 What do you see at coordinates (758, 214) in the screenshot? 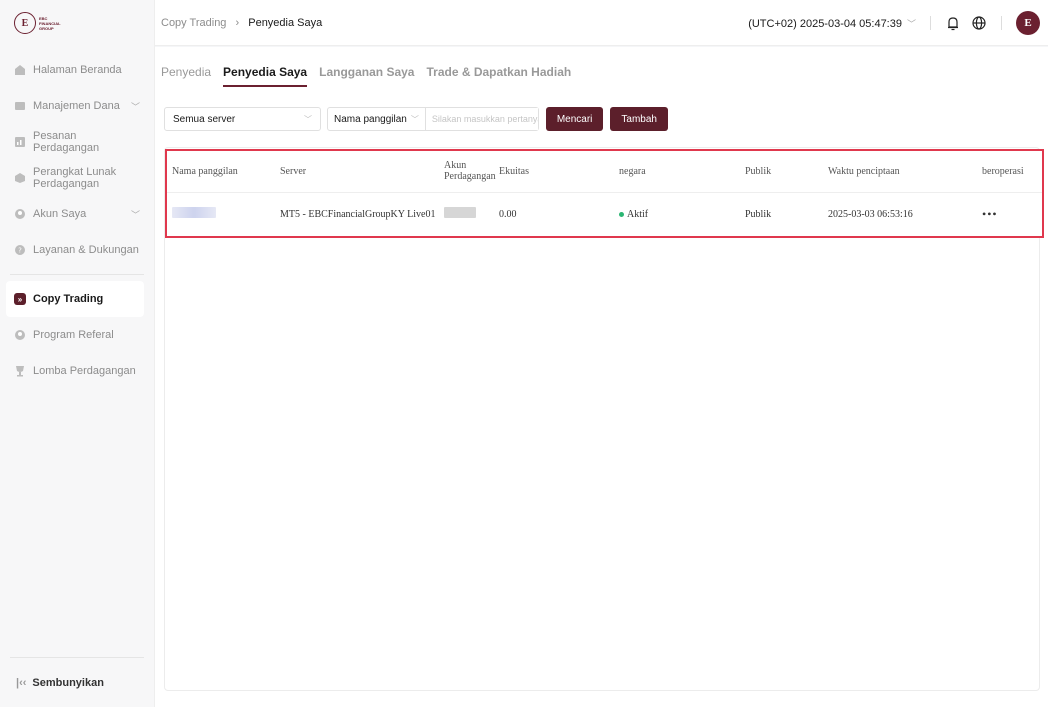
I see `cell-public: Publik` at bounding box center [758, 214].